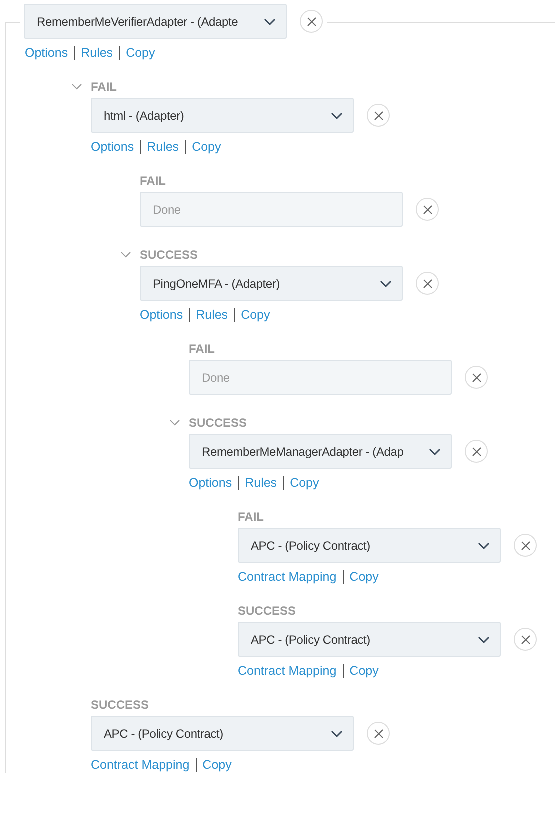 The image size is (555, 815). I want to click on adapter-select: RememberMeVerifierAdapter - (Adapte, so click(155, 21).